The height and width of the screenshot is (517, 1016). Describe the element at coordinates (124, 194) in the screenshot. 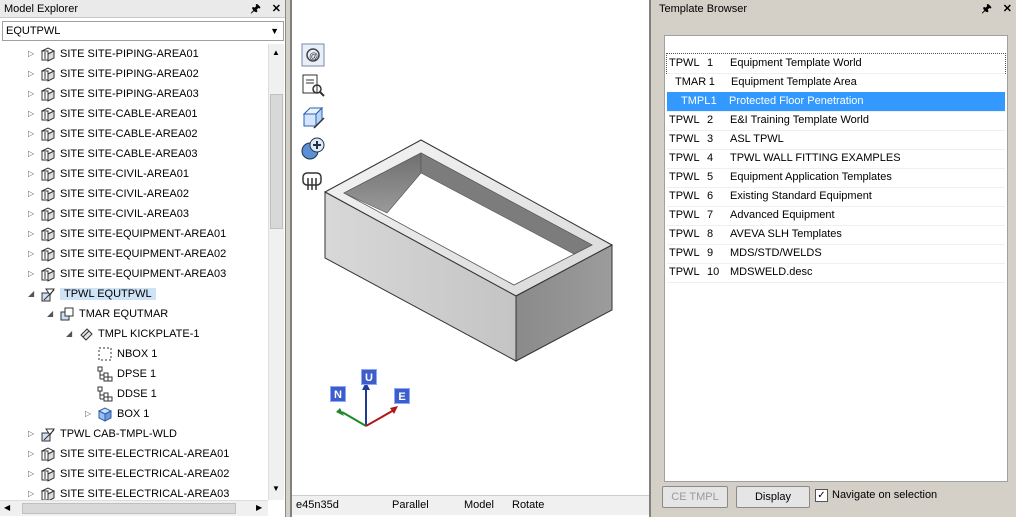

I see `tree-item-label: SITE SITE-CIVIL-AREA02` at that location.